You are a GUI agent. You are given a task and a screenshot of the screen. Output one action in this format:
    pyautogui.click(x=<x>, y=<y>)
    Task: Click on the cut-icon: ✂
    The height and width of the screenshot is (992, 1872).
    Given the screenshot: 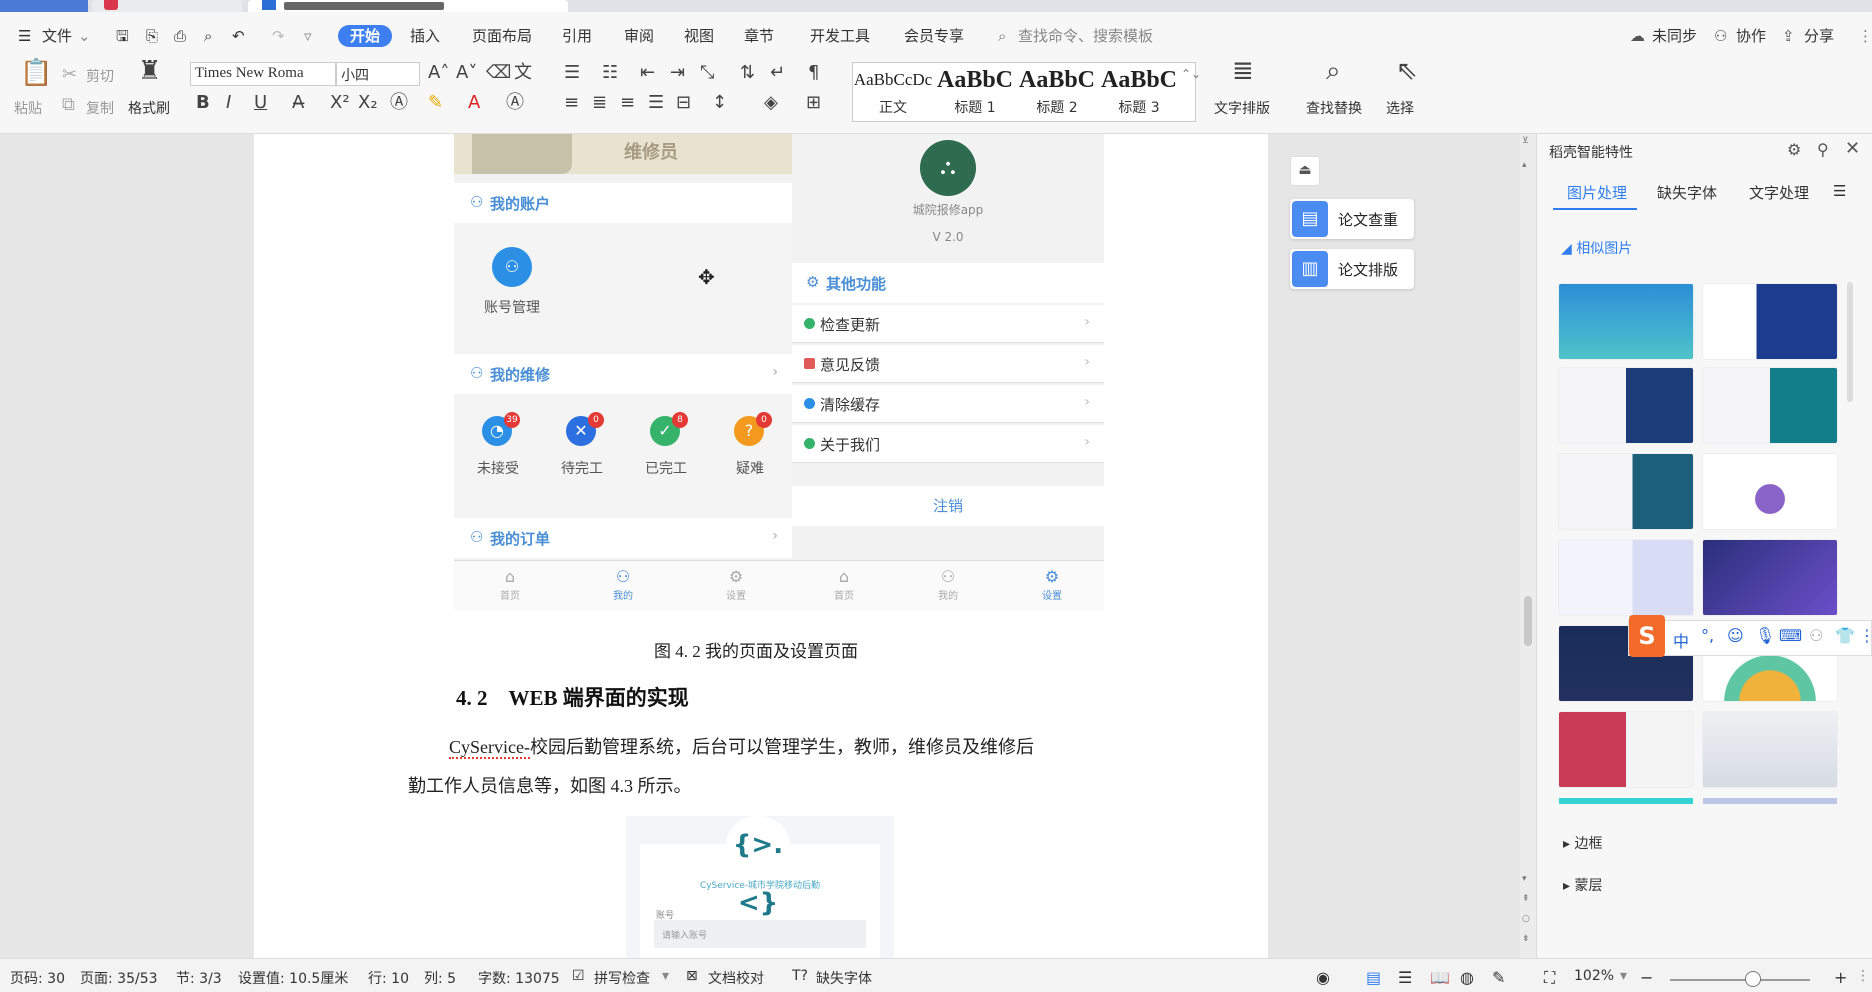 What is the action you would take?
    pyautogui.click(x=69, y=75)
    